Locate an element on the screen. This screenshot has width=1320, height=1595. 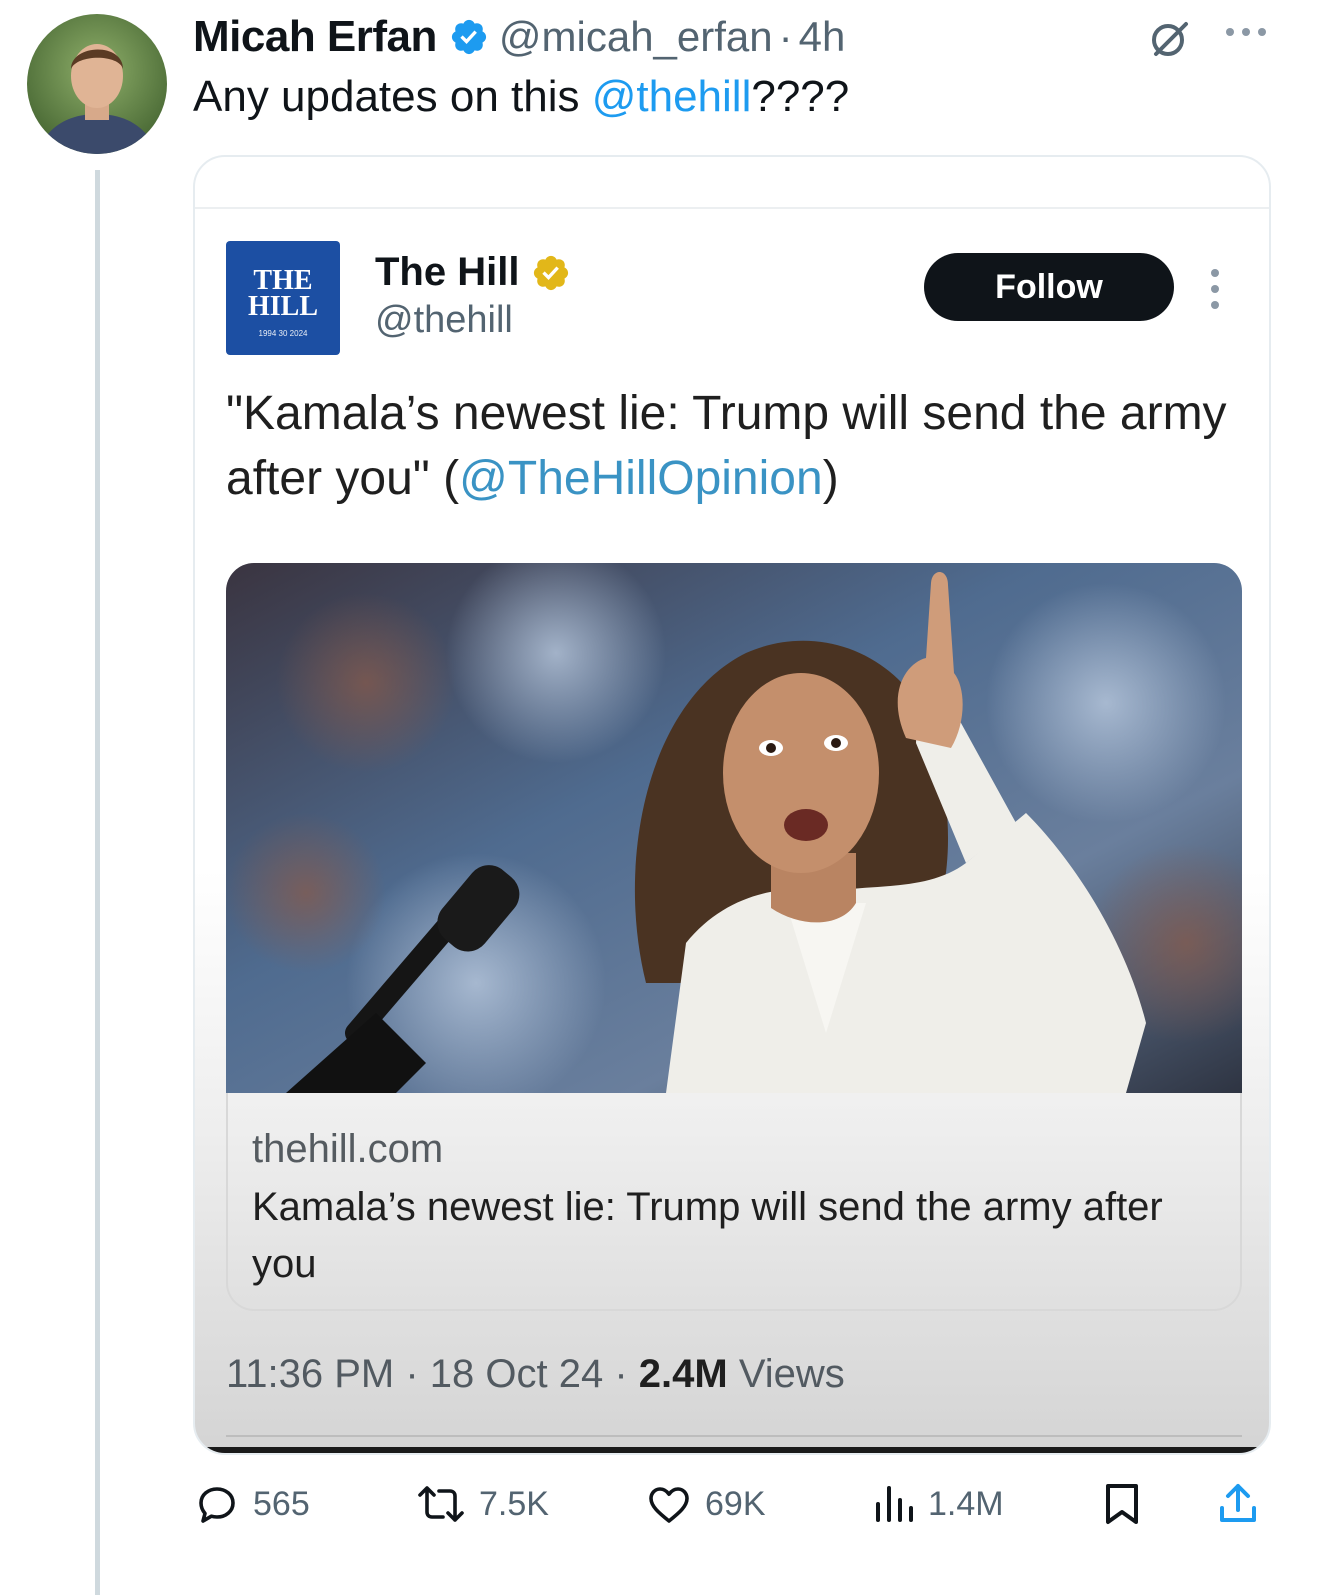
like-count: 69K is located at coordinates (735, 1503).